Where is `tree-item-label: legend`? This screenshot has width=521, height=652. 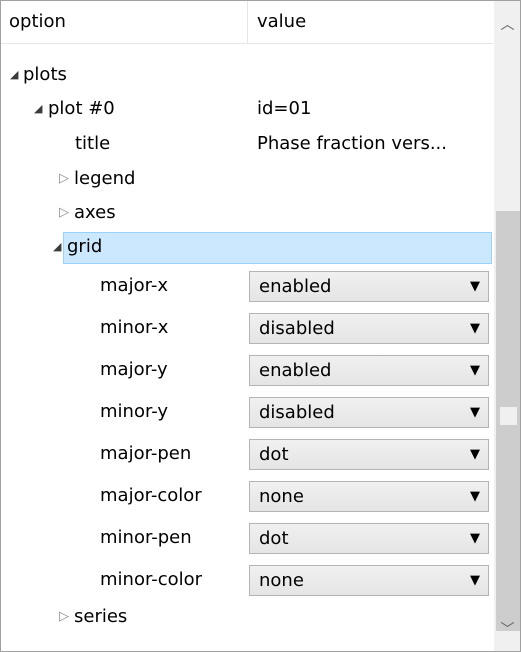
tree-item-label: legend is located at coordinates (105, 178).